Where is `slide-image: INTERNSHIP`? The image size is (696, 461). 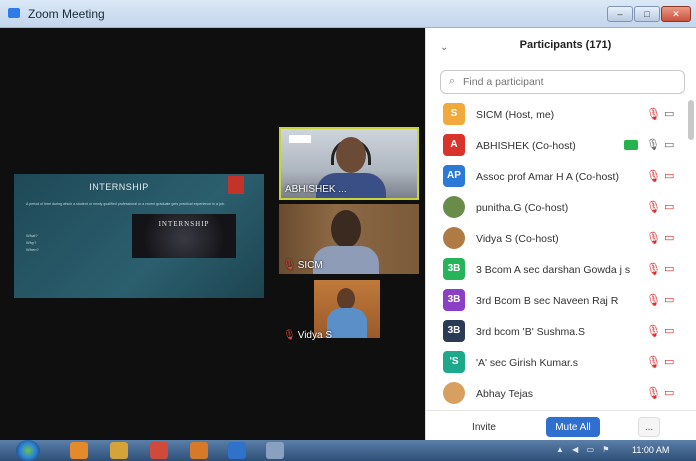
slide-image: INTERNSHIP is located at coordinates (184, 236).